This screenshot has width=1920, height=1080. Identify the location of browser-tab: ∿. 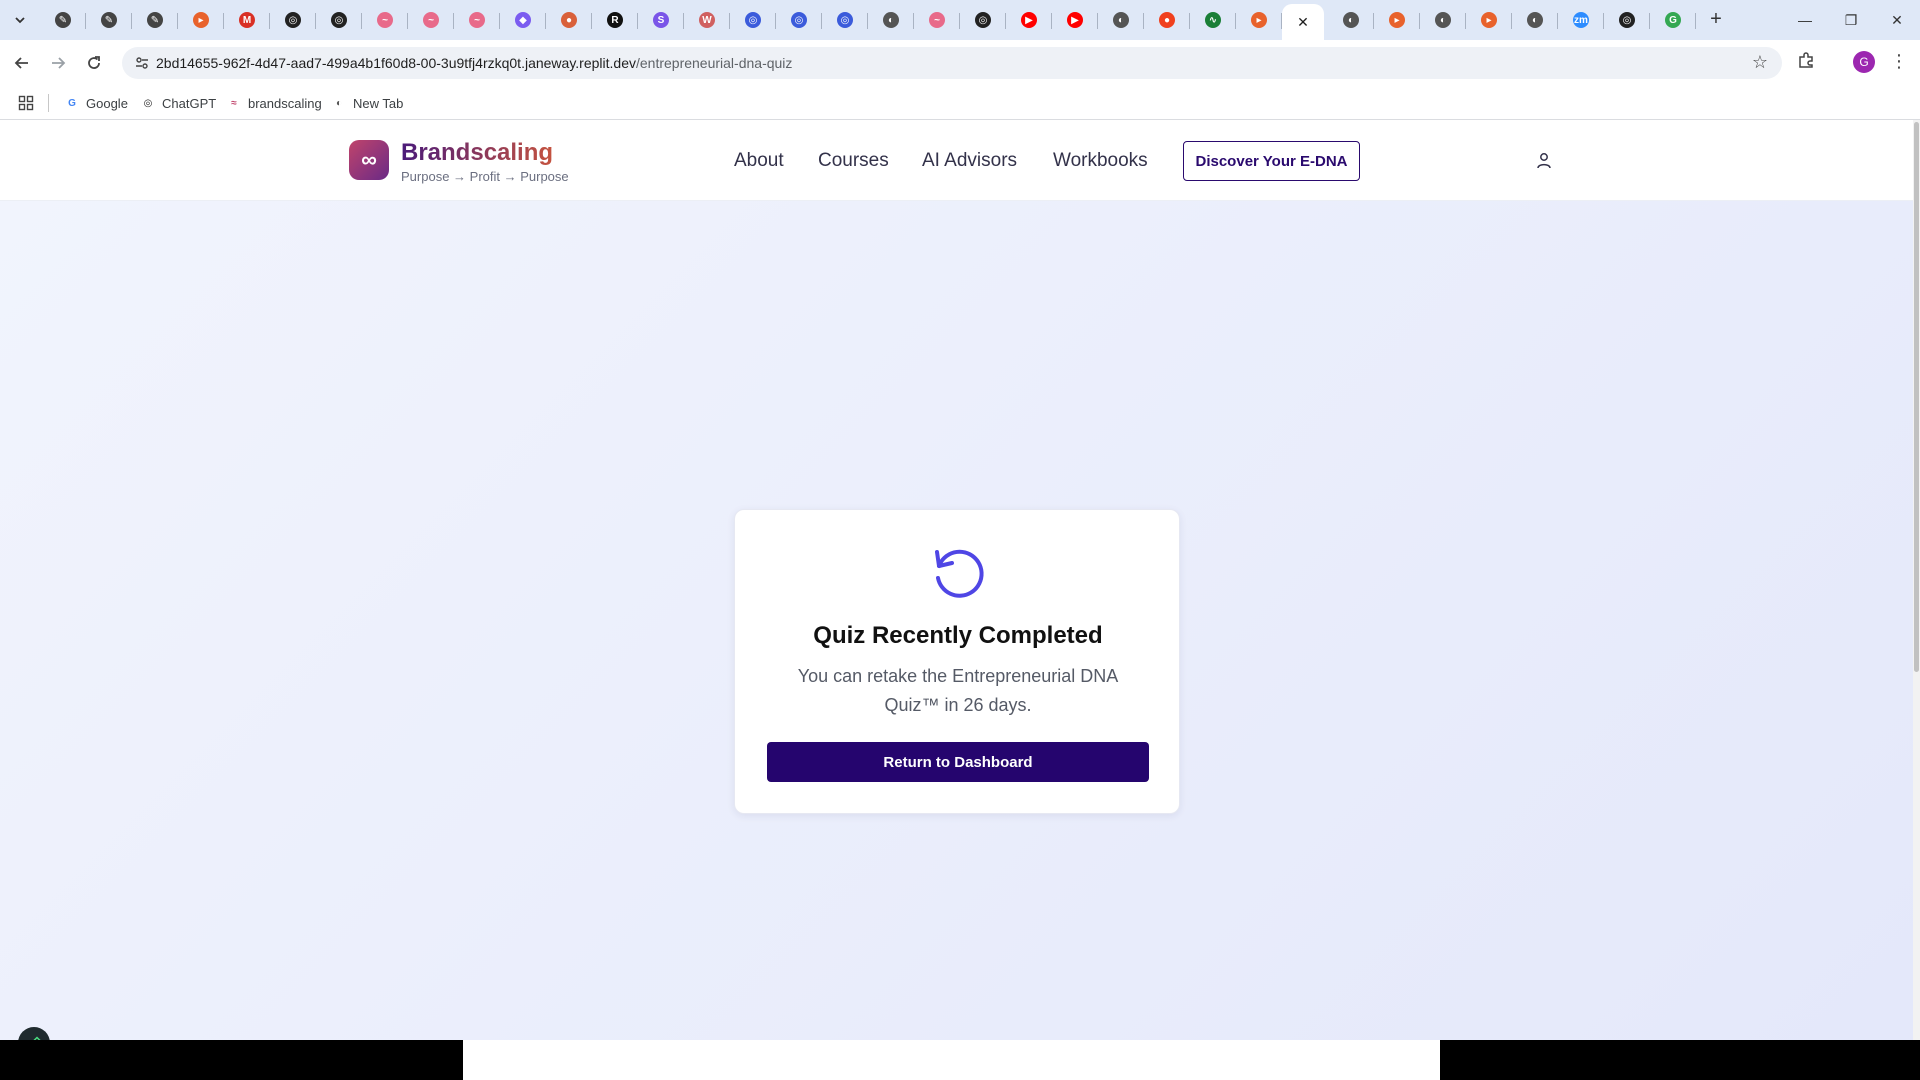
(1213, 20).